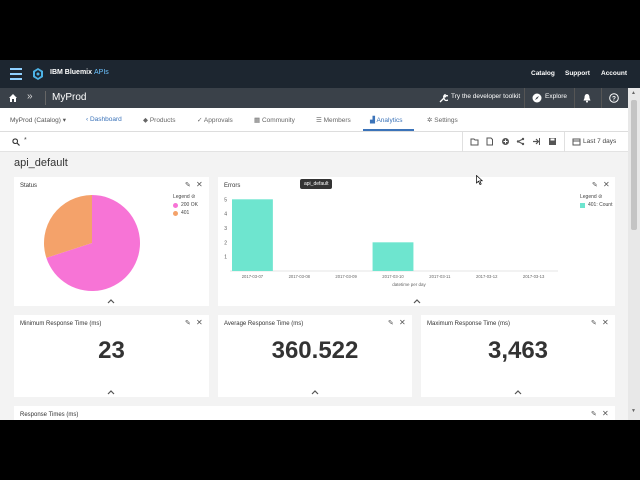 Image resolution: width=640 pixels, height=480 pixels. I want to click on x-tick-label: 2017-03-13, so click(534, 276).